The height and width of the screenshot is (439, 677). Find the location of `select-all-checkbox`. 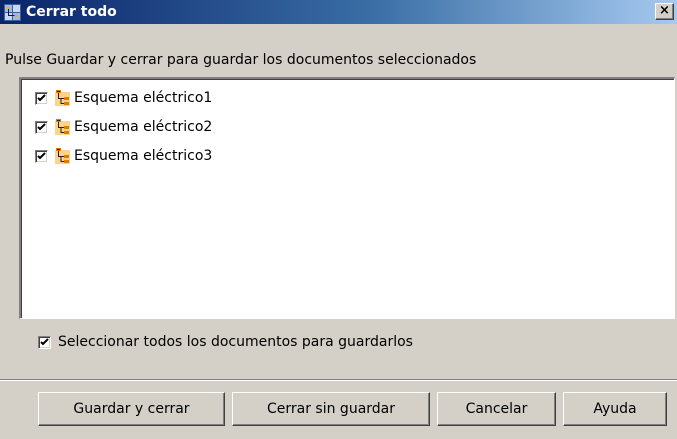

select-all-checkbox is located at coordinates (44, 342).